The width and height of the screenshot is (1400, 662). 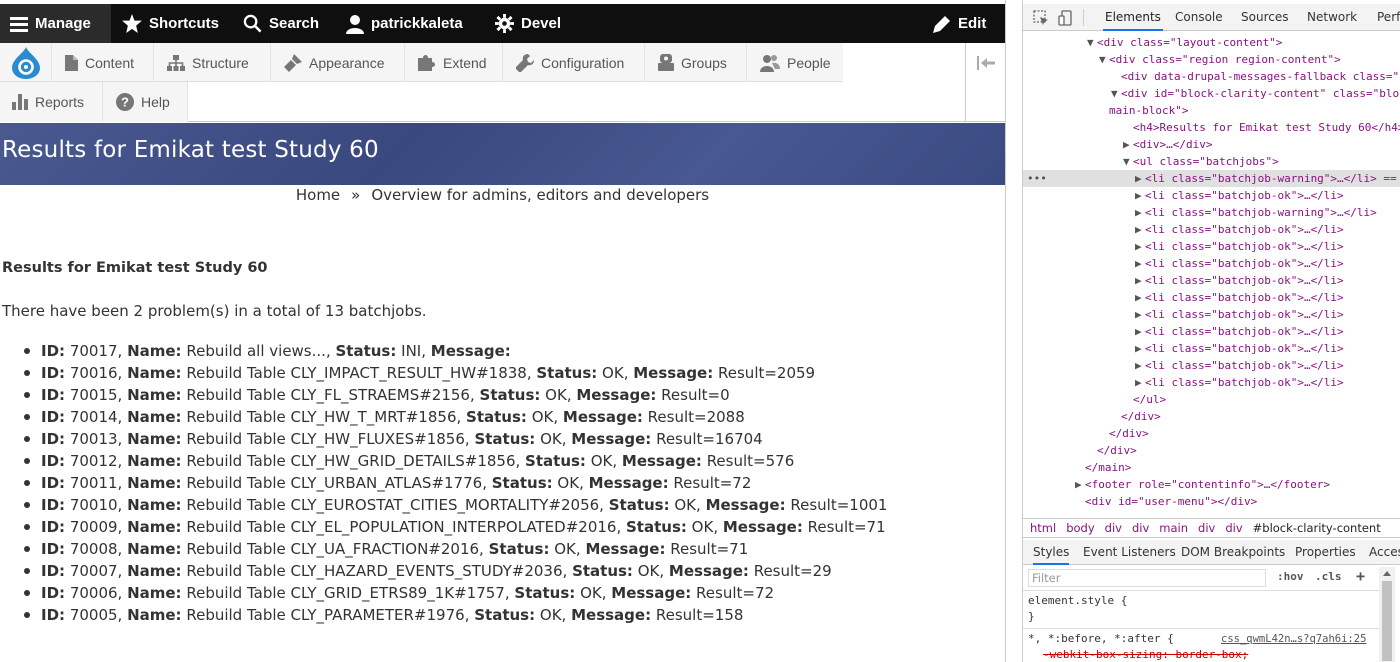 What do you see at coordinates (1211, 144) in the screenshot?
I see `dom-node-line: ▶ <div>…</div>` at bounding box center [1211, 144].